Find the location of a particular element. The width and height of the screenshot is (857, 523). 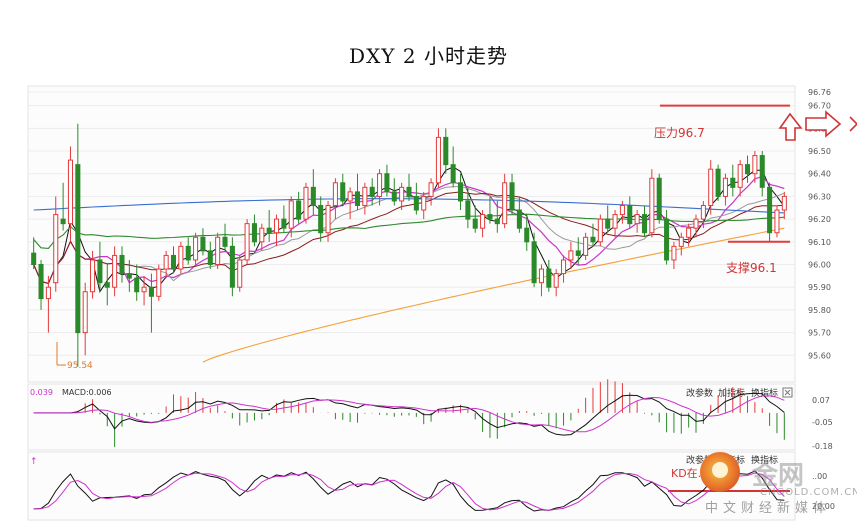

macd-change-params-button: 改参数 is located at coordinates (699, 393).